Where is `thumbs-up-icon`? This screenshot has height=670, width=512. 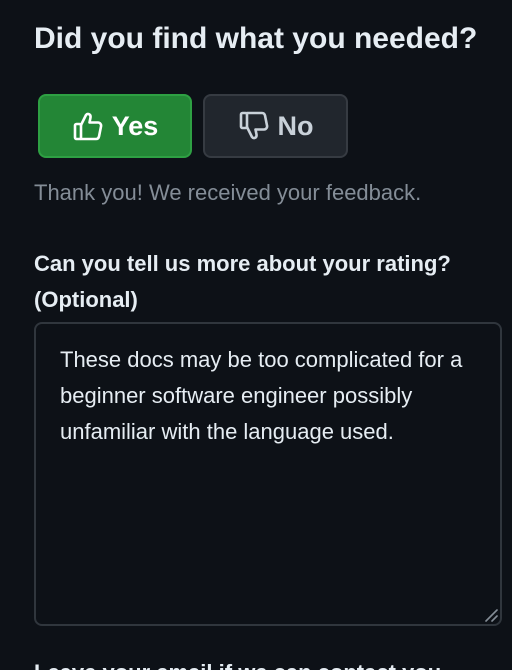 thumbs-up-icon is located at coordinates (88, 126).